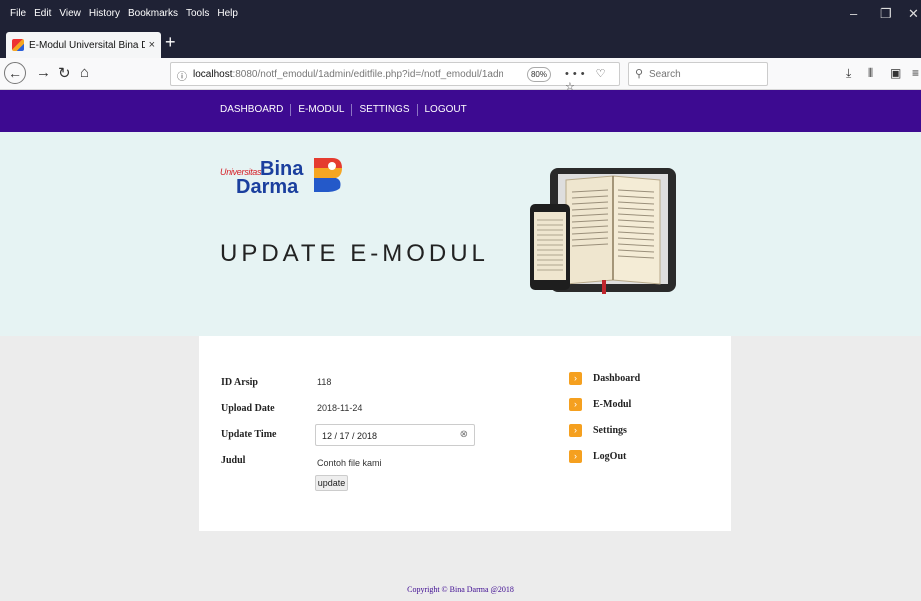 The width and height of the screenshot is (921, 601). What do you see at coordinates (460, 589) in the screenshot?
I see `footer-copyright: Copyright © Bina Darma @2018` at bounding box center [460, 589].